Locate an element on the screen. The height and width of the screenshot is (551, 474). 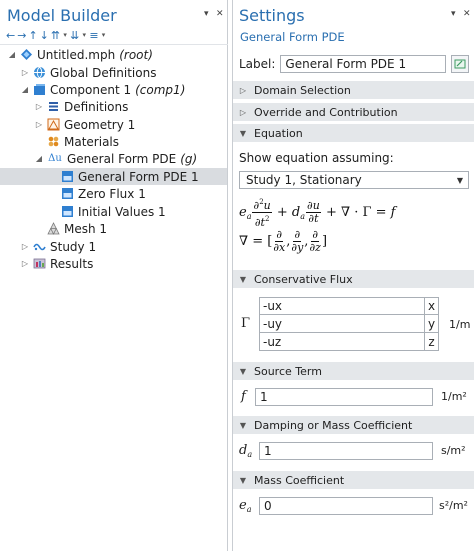
show-icon: ⇈ is located at coordinates (55, 35).